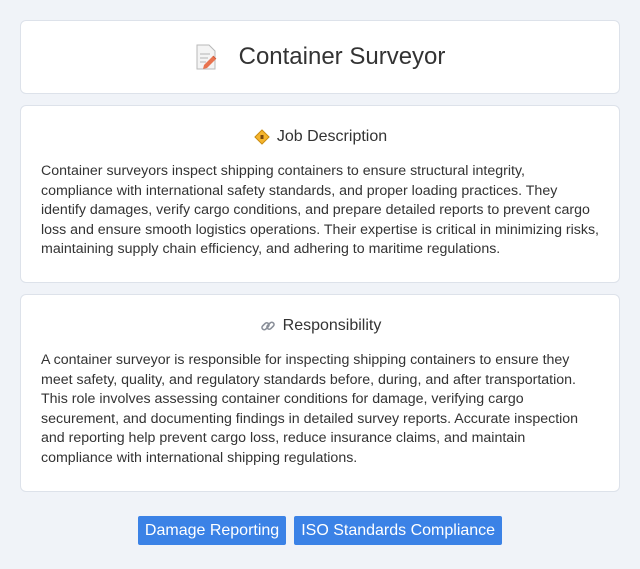  I want to click on tag-iso-standards-compliance: ISO Standards Compliance, so click(398, 530).